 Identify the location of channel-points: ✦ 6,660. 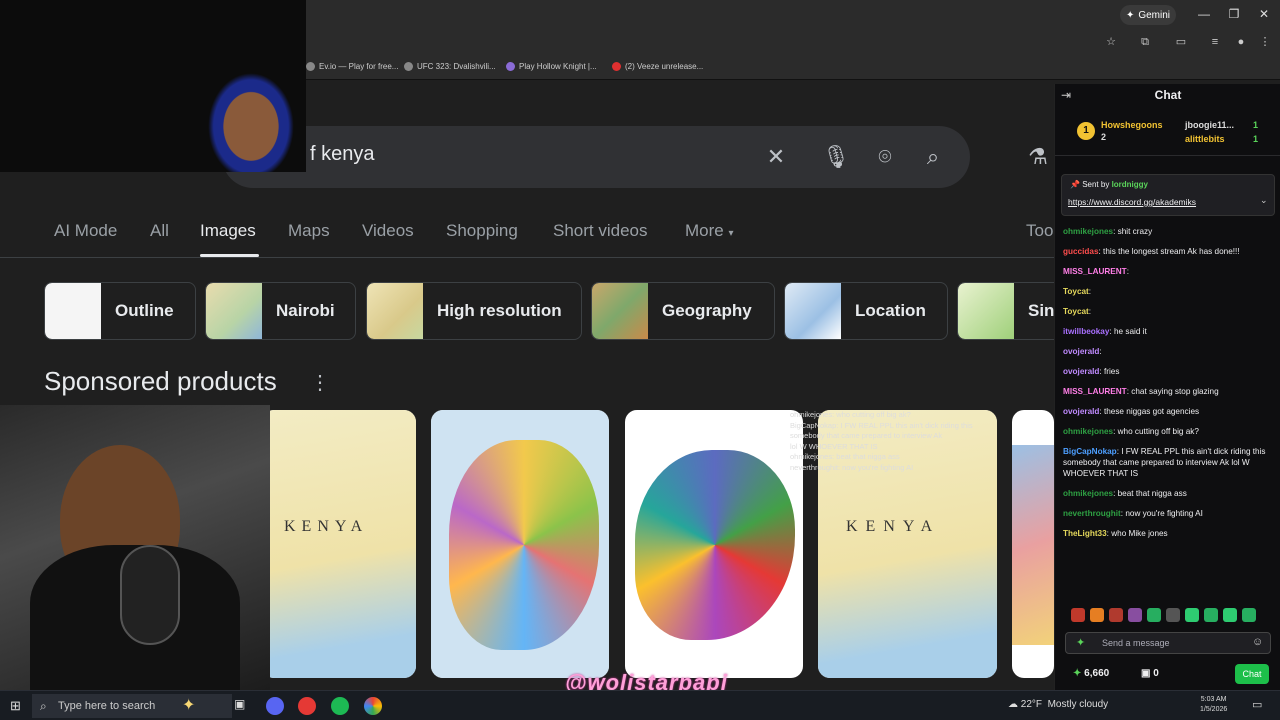
(1091, 673).